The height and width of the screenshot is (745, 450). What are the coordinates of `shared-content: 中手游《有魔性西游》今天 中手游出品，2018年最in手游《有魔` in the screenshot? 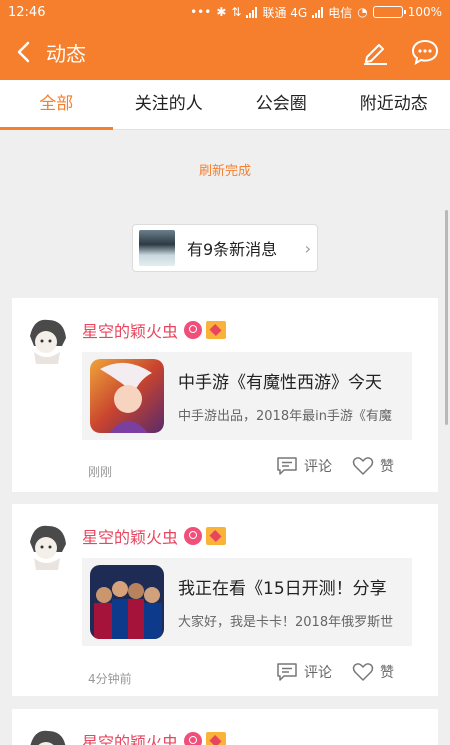 It's located at (247, 396).